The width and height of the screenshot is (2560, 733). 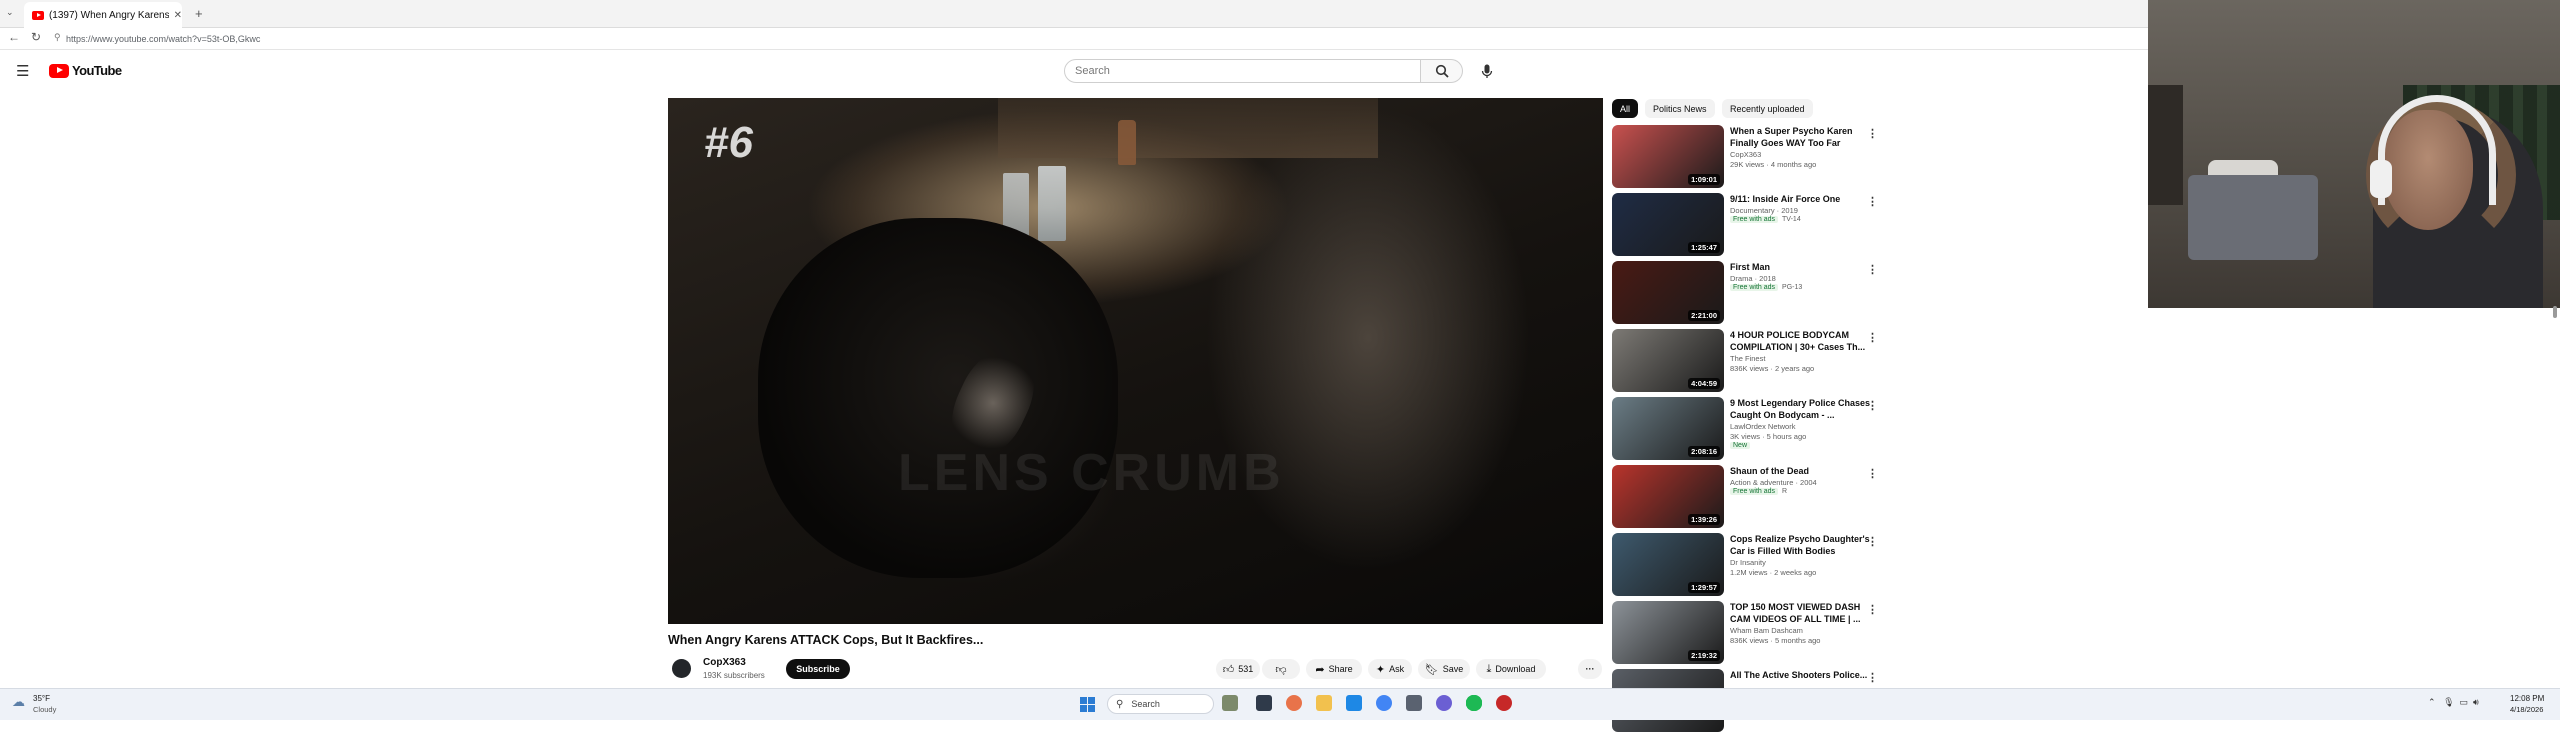 I want to click on webcam-overlay, so click(x=2354, y=154).